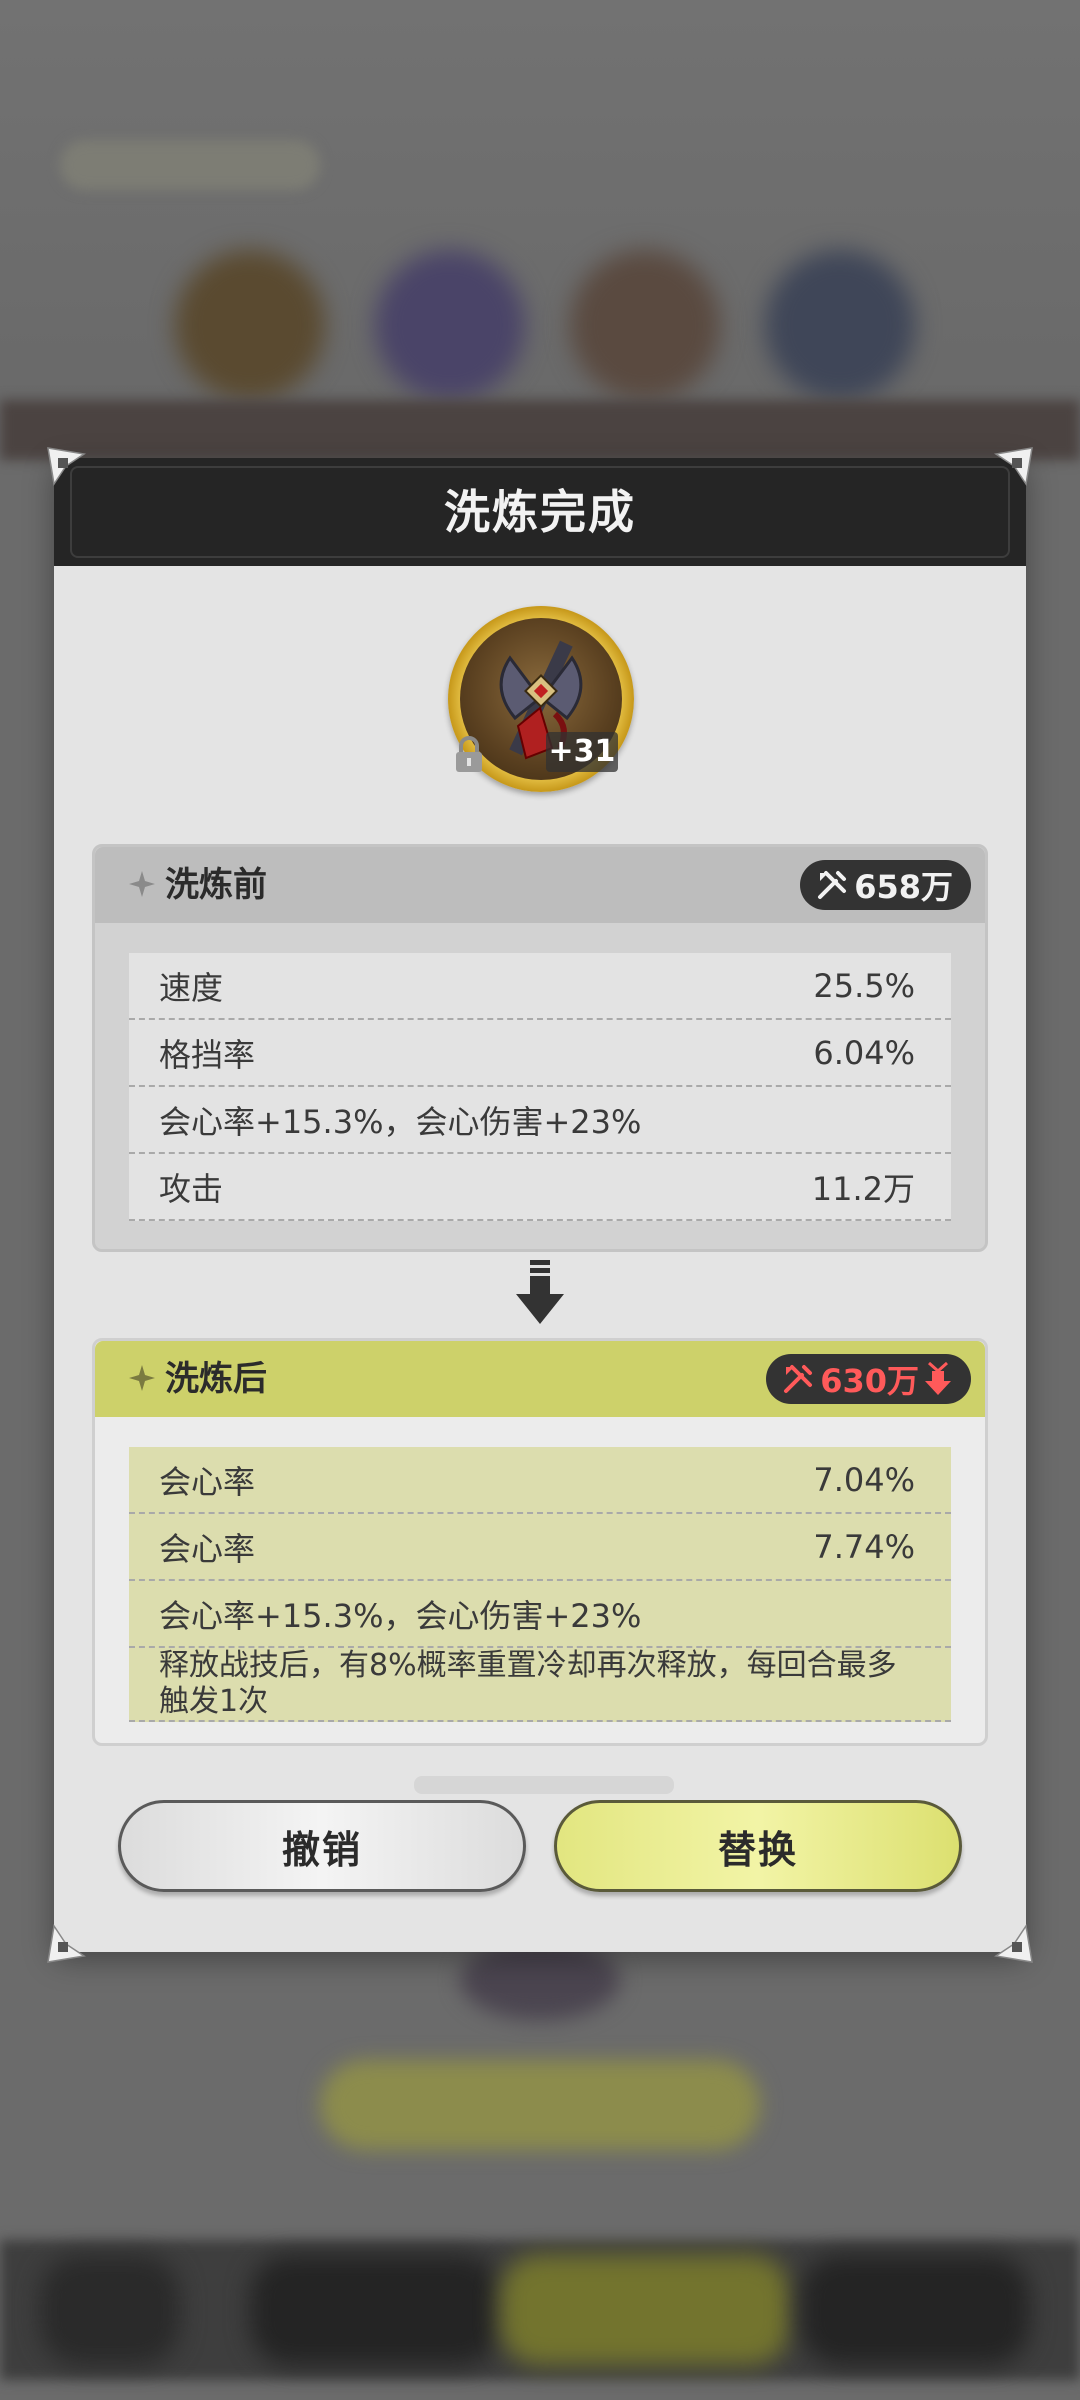  I want to click on stat-row: 释放战技后，有8%概率重置冷却再次释放，每回合最多触发1次, so click(540, 1685).